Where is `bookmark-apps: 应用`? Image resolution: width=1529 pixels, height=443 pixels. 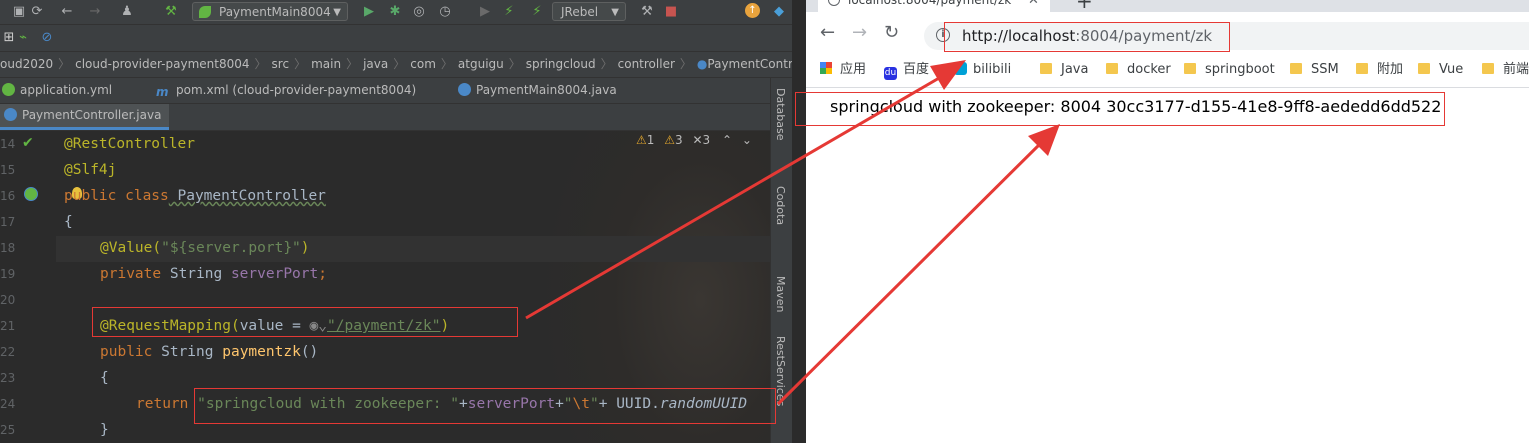 bookmark-apps: 应用 is located at coordinates (843, 70).